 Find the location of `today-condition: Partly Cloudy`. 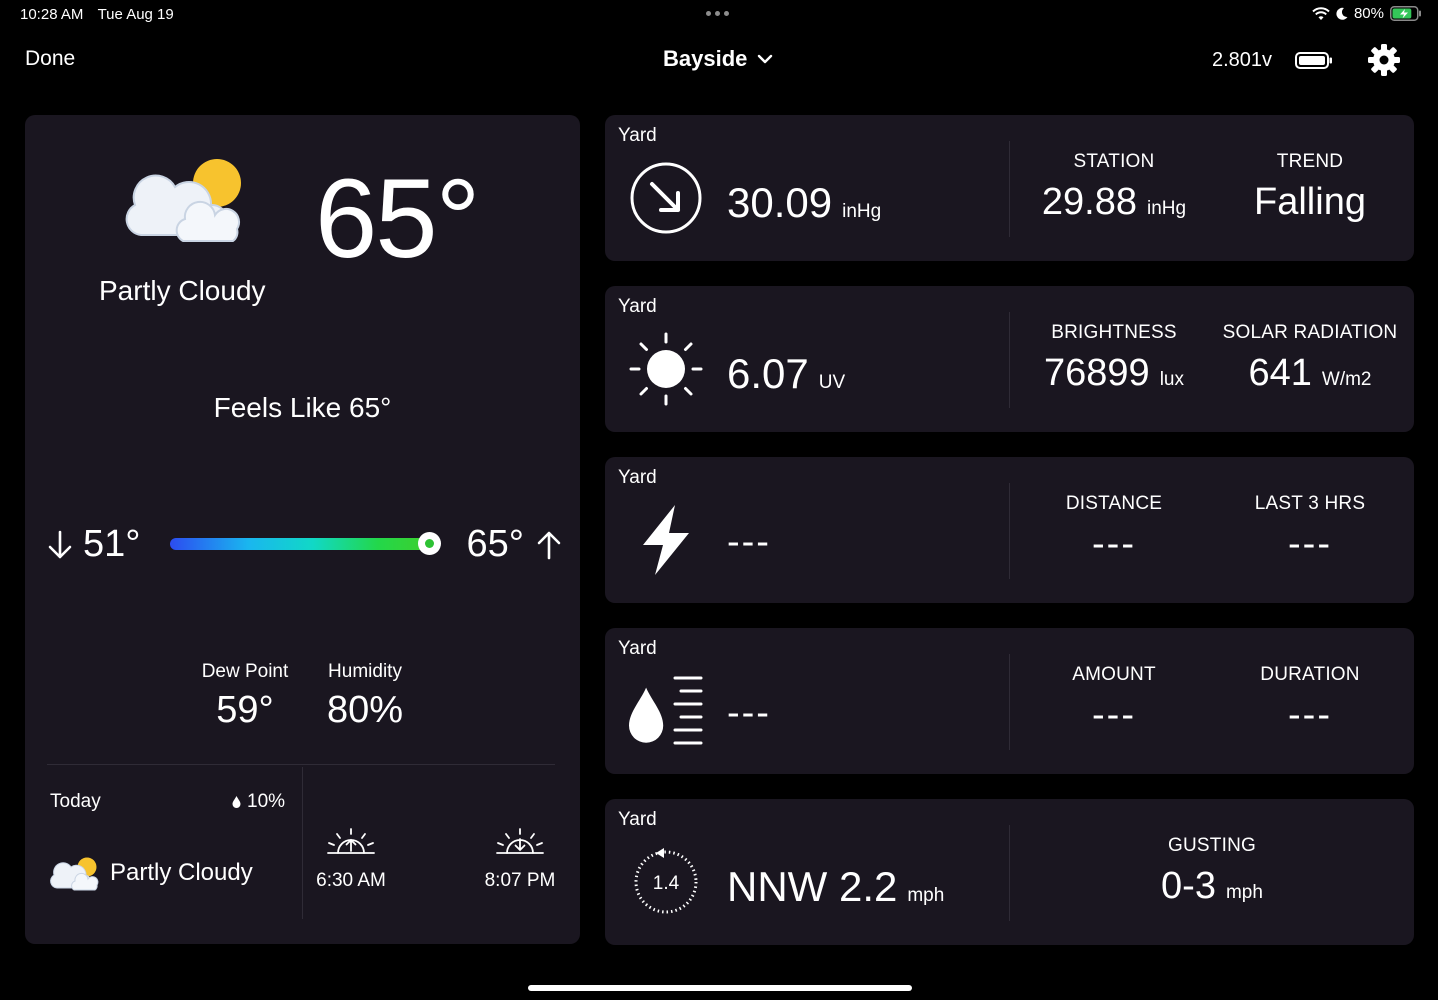

today-condition: Partly Cloudy is located at coordinates (181, 872).